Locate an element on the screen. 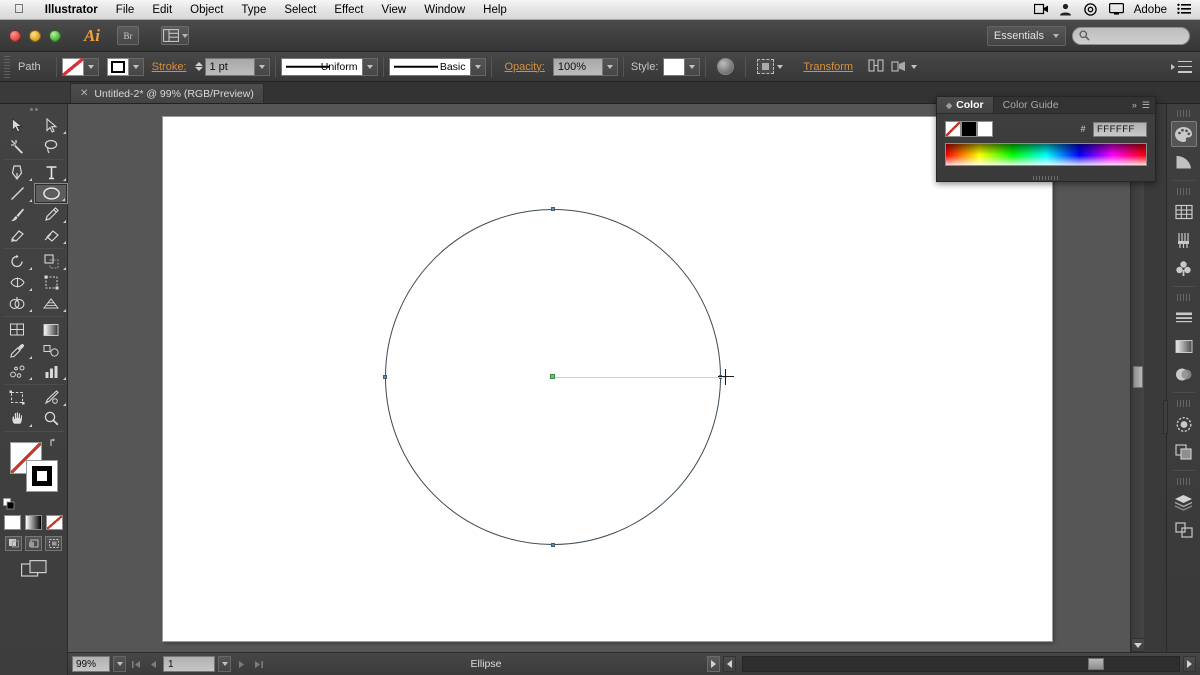 This screenshot has width=1200, height=675. draw-inside-button is located at coordinates (53, 543).